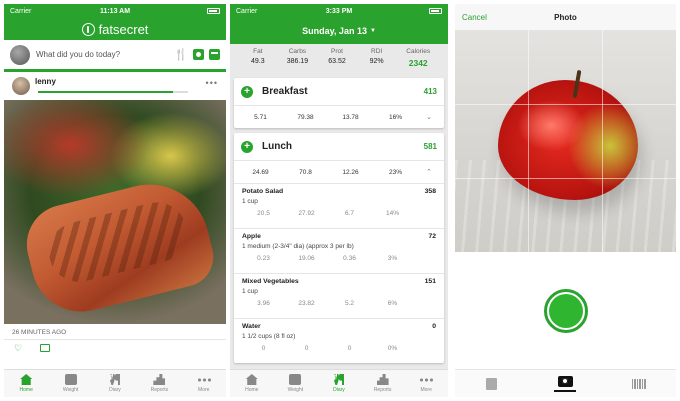 Image resolution: width=680 pixels, height=401 pixels. Describe the element at coordinates (392, 348) in the screenshot. I see `food-nutrient: 0%` at that location.